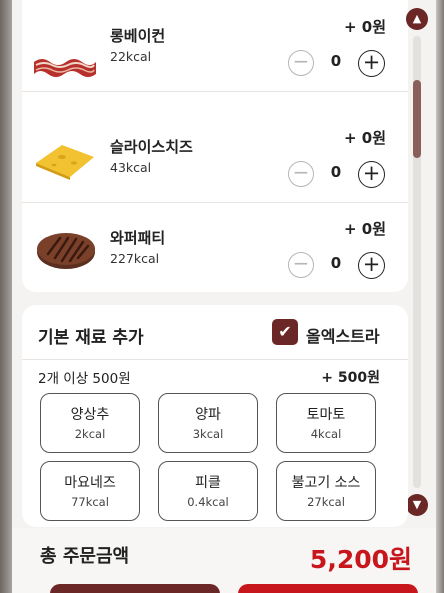 Image resolution: width=444 pixels, height=593 pixels. What do you see at coordinates (90, 502) in the screenshot?
I see `option-kcal: 77kcal` at bounding box center [90, 502].